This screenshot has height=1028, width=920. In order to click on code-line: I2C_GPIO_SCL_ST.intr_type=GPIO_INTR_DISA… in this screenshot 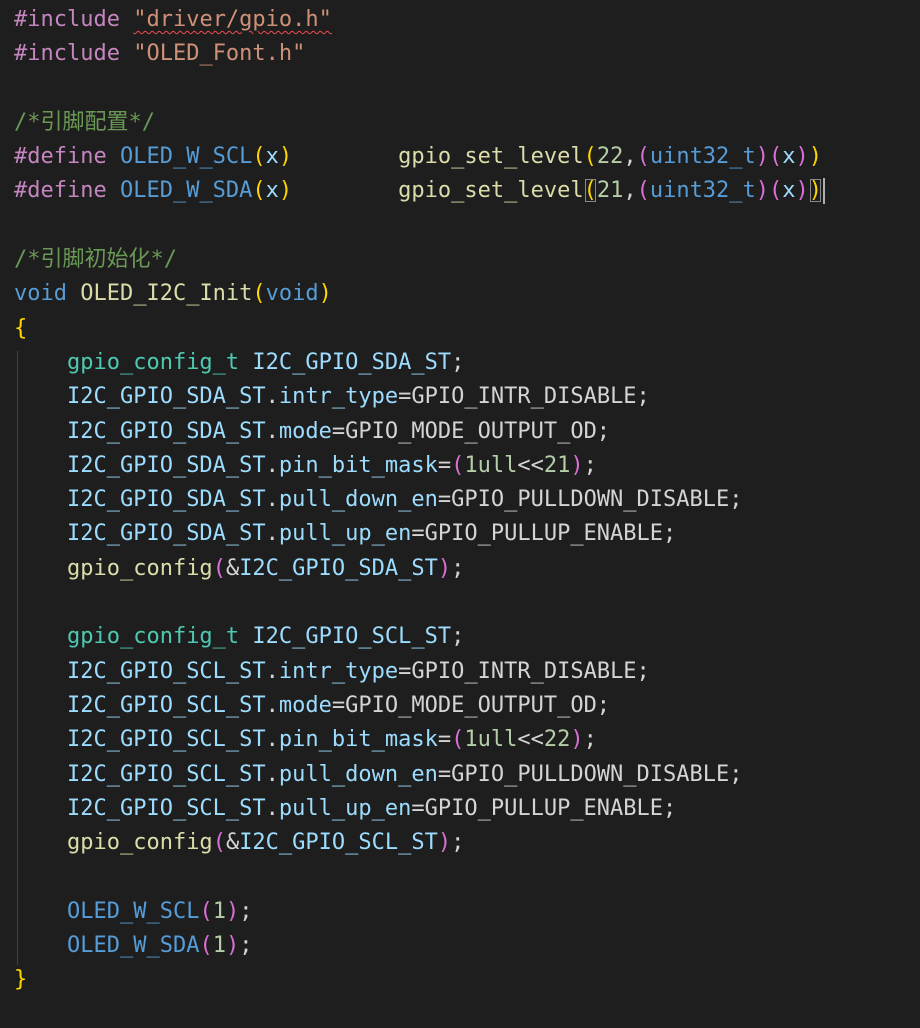, I will do `click(460, 672)`.